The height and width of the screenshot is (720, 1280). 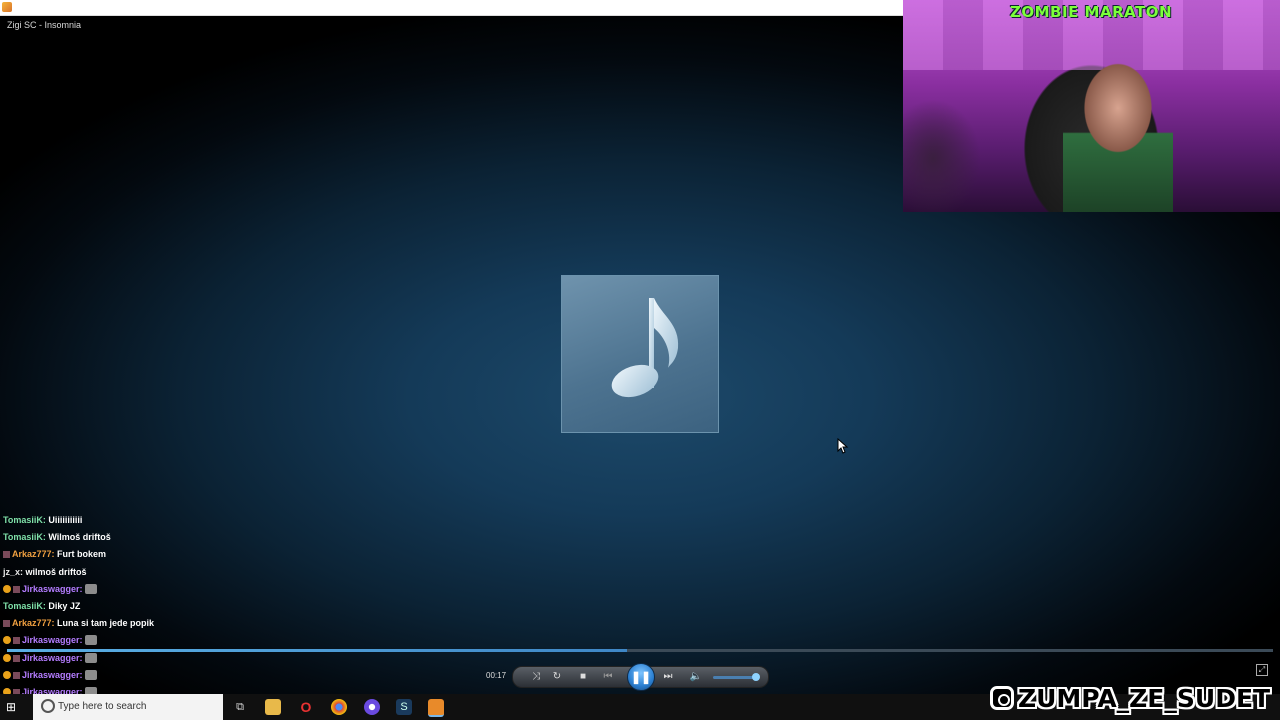 What do you see at coordinates (1262, 670) in the screenshot?
I see `fullscreen-toggle-icon: ⤢` at bounding box center [1262, 670].